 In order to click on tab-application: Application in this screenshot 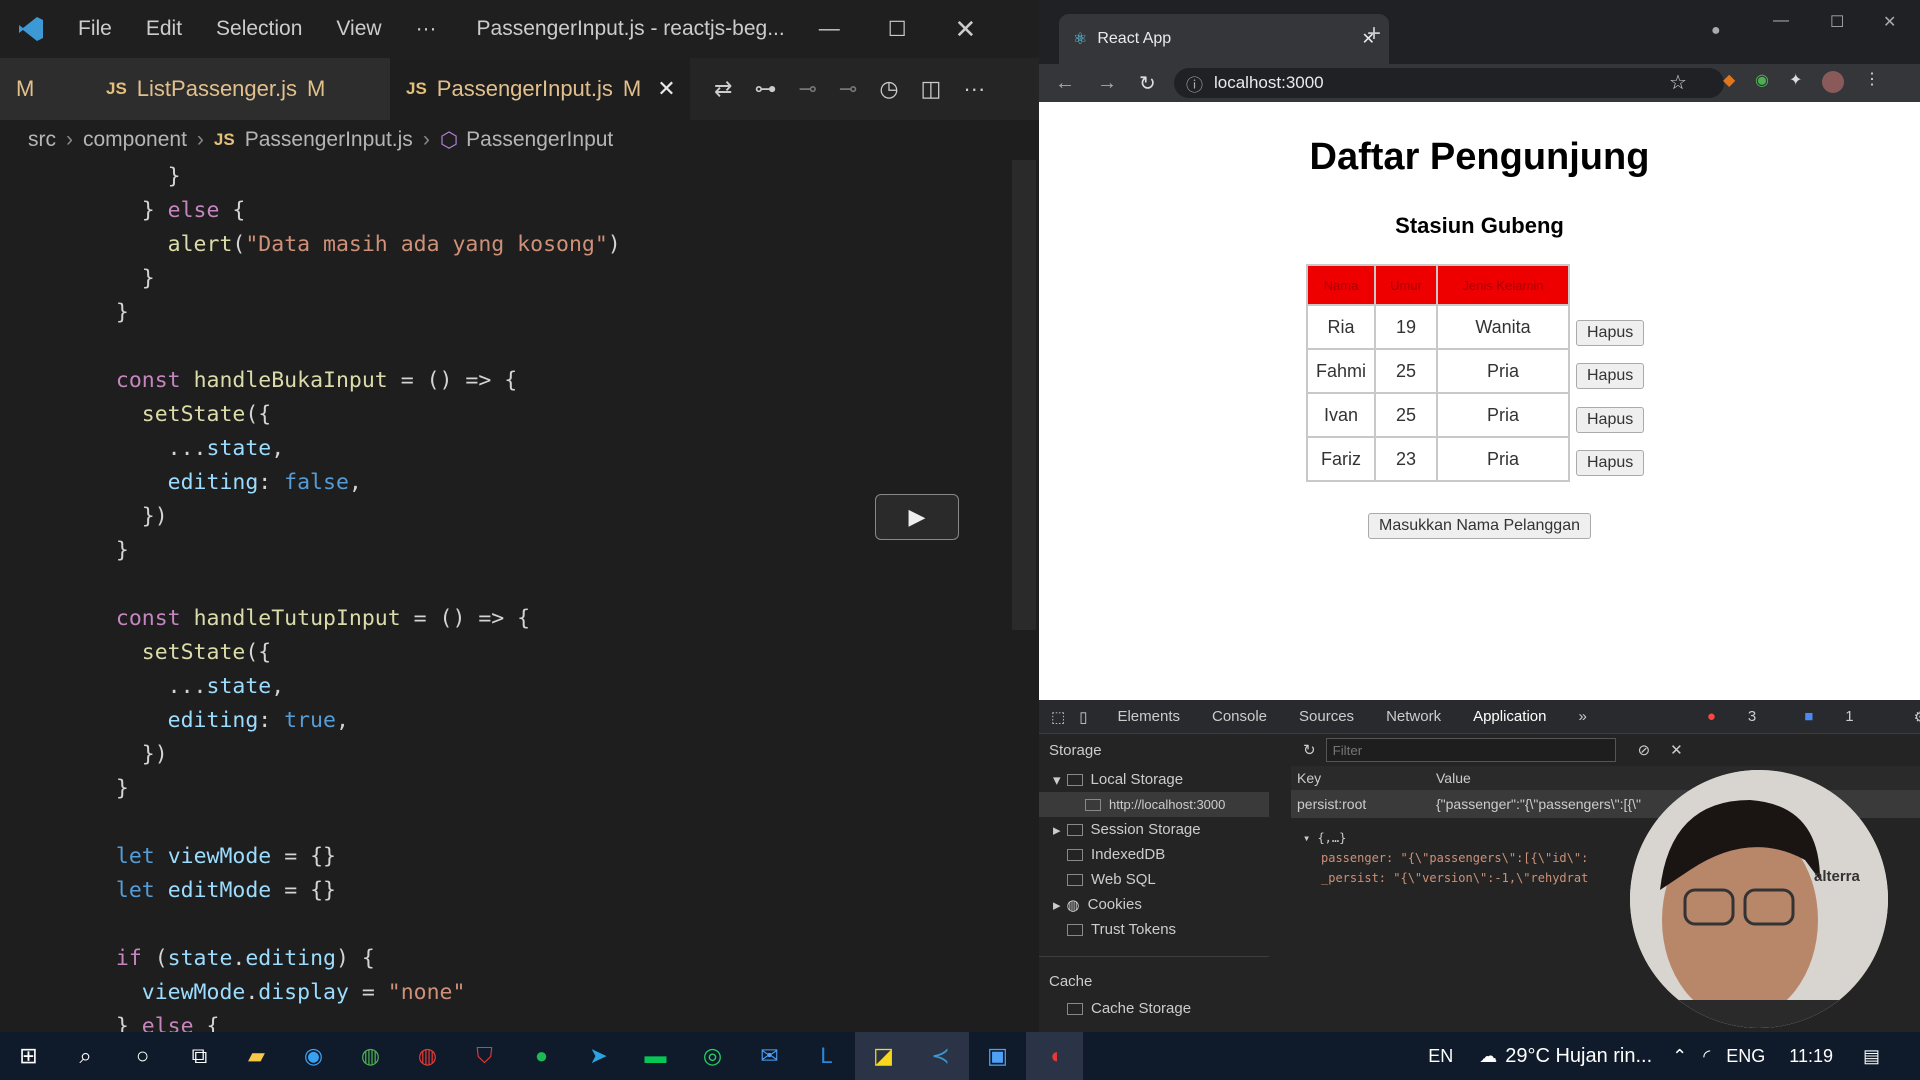, I will do `click(1509, 716)`.